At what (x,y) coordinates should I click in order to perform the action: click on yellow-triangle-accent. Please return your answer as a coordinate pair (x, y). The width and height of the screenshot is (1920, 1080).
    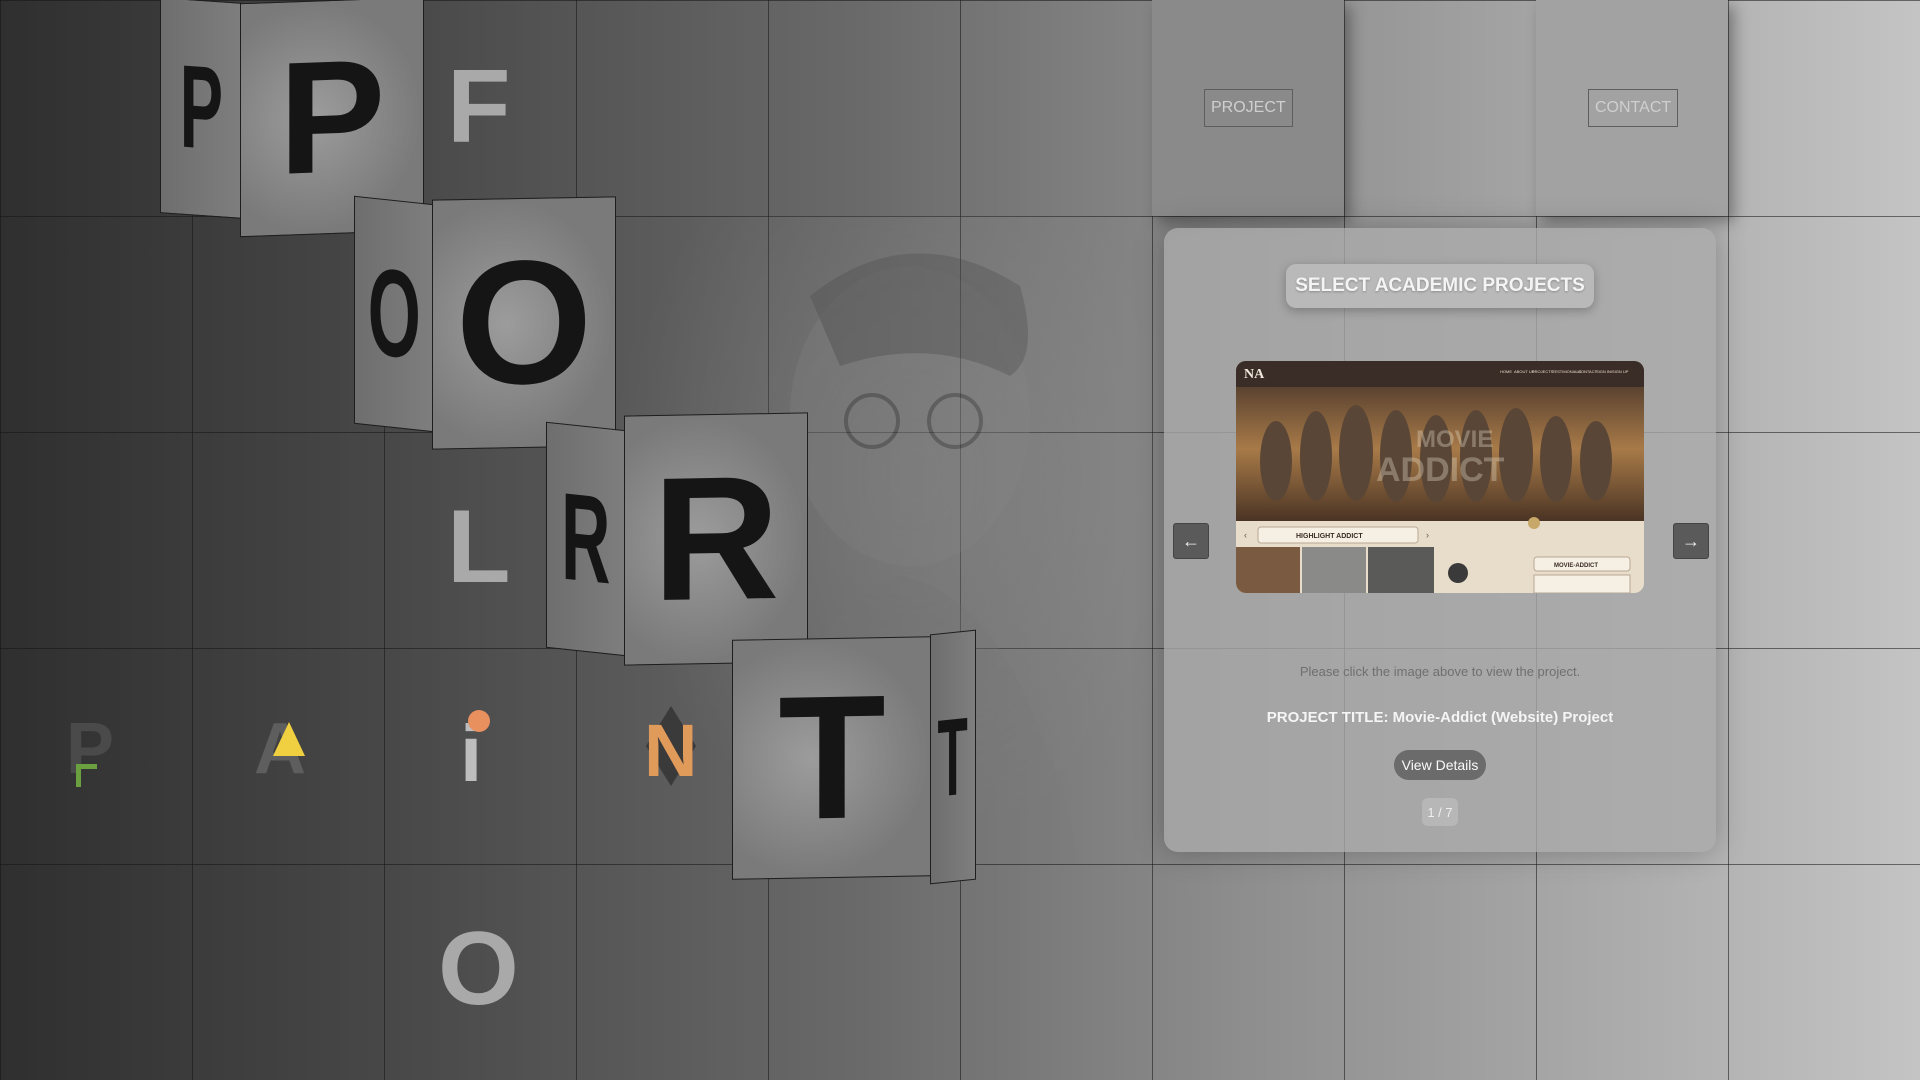
    Looking at the image, I should click on (289, 739).